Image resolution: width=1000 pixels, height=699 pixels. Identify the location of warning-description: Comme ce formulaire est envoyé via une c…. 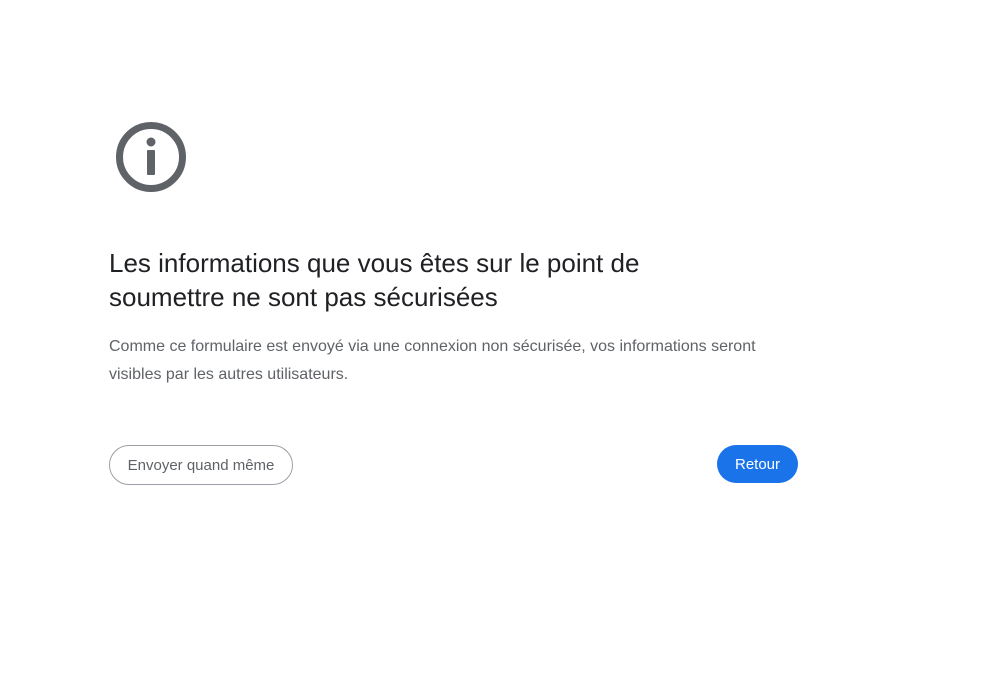
(432, 360).